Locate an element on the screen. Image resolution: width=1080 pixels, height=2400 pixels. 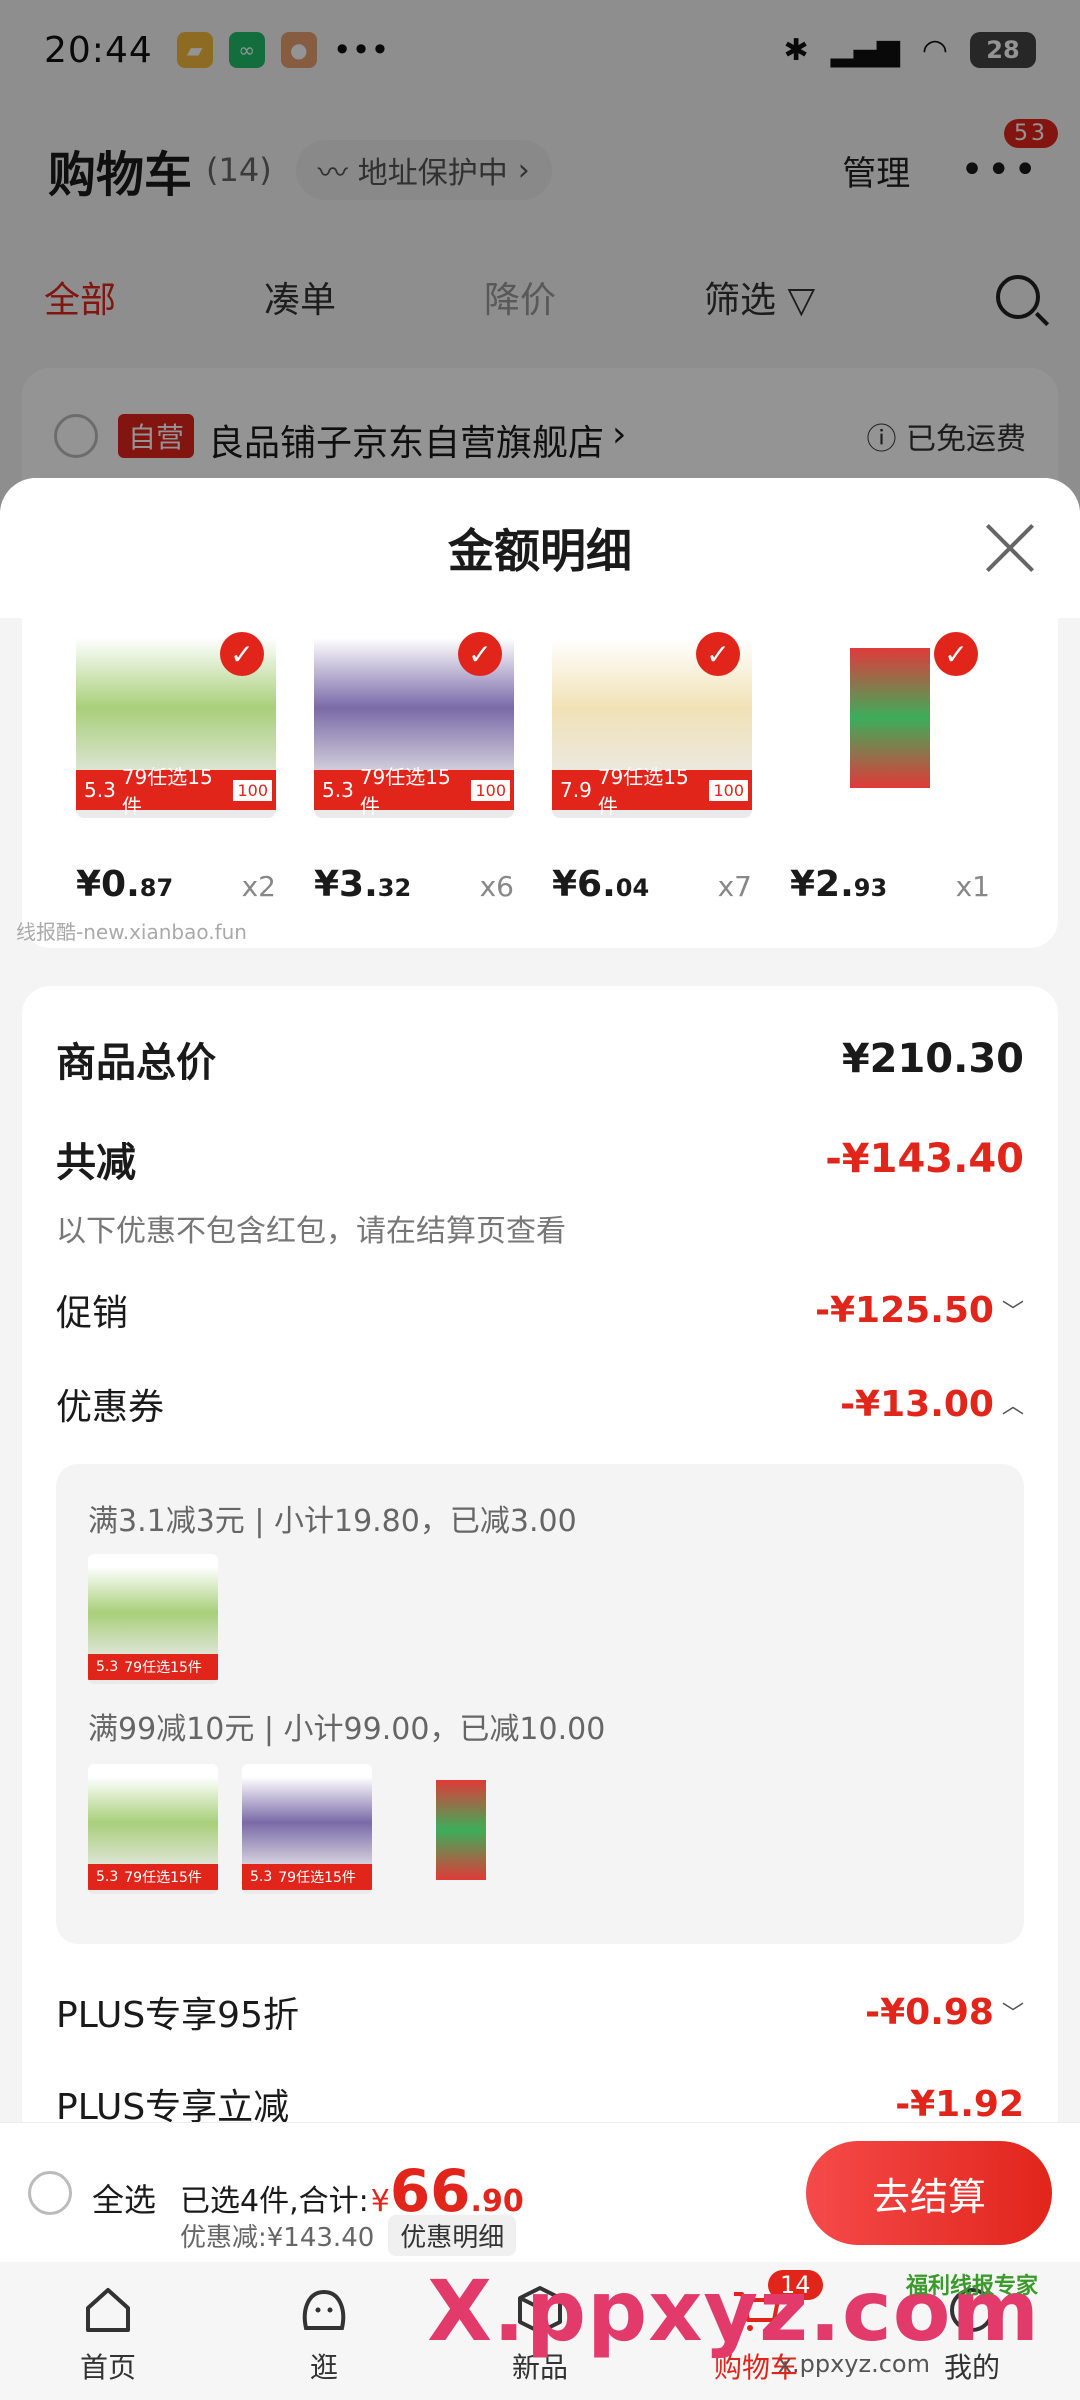
close-icon is located at coordinates (1010, 548).